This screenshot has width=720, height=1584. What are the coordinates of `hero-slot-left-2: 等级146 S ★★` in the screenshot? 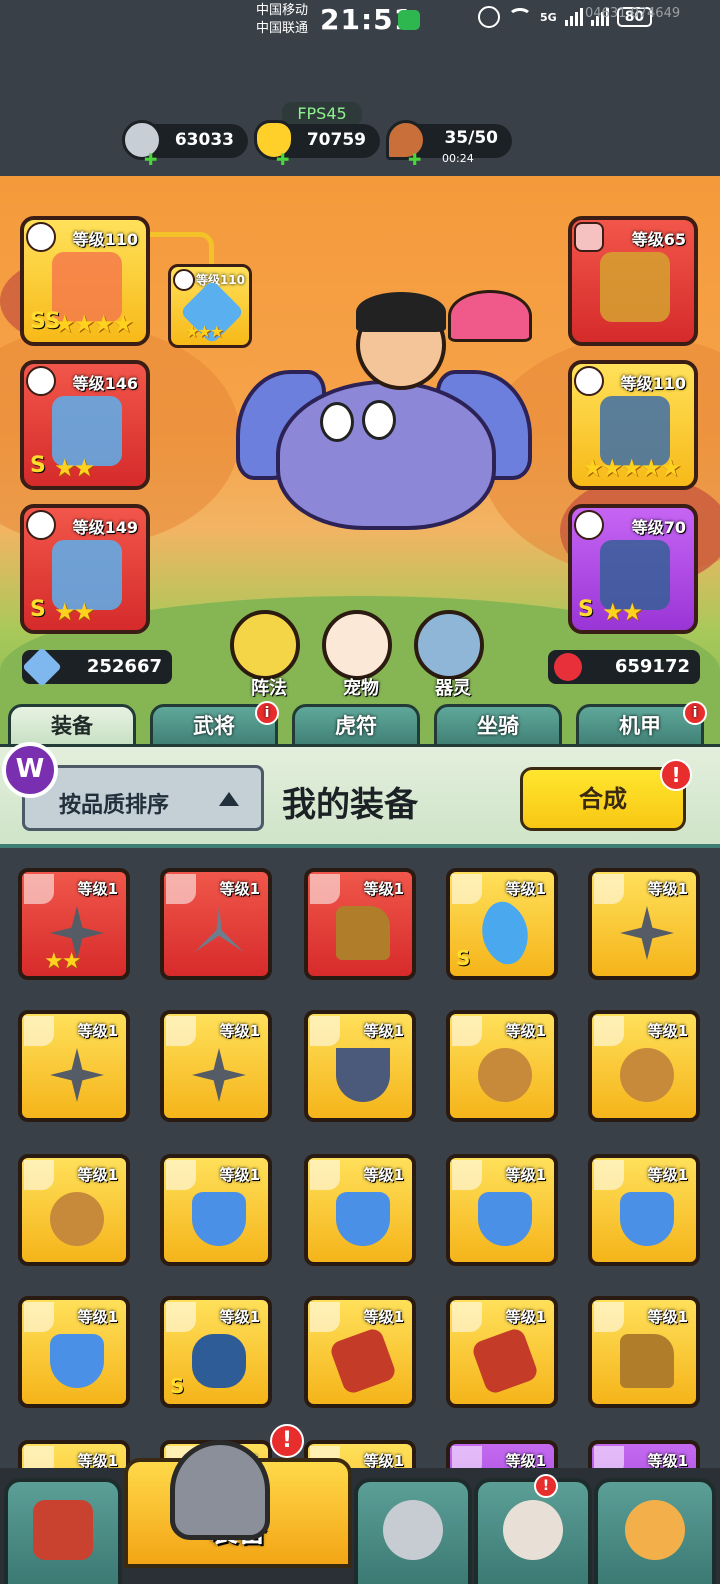 It's located at (85, 425).